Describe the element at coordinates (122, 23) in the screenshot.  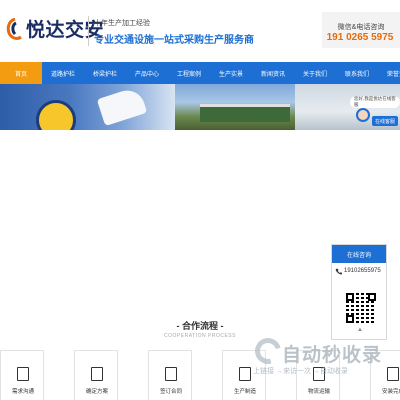
I see `slogan-experience: 十年生产加工经验` at that location.